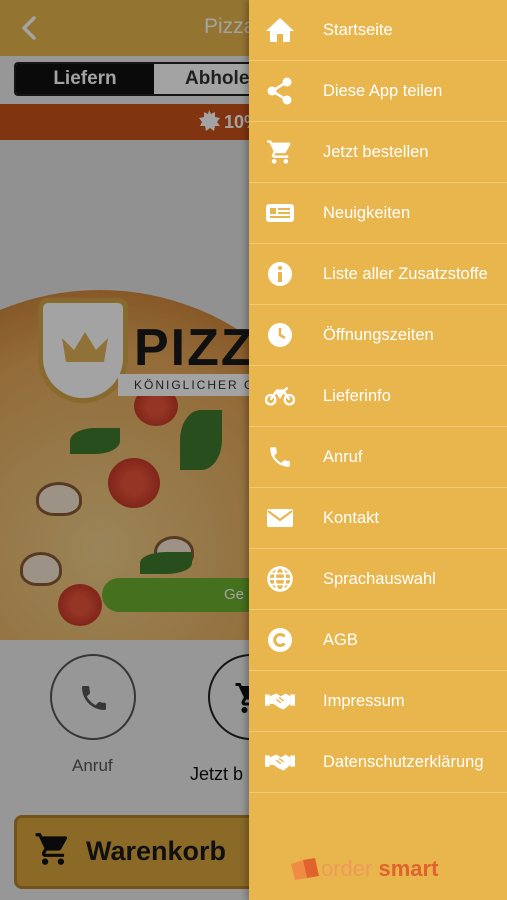  Describe the element at coordinates (408, 868) in the screenshot. I see `brand-part-smart: smart` at that location.